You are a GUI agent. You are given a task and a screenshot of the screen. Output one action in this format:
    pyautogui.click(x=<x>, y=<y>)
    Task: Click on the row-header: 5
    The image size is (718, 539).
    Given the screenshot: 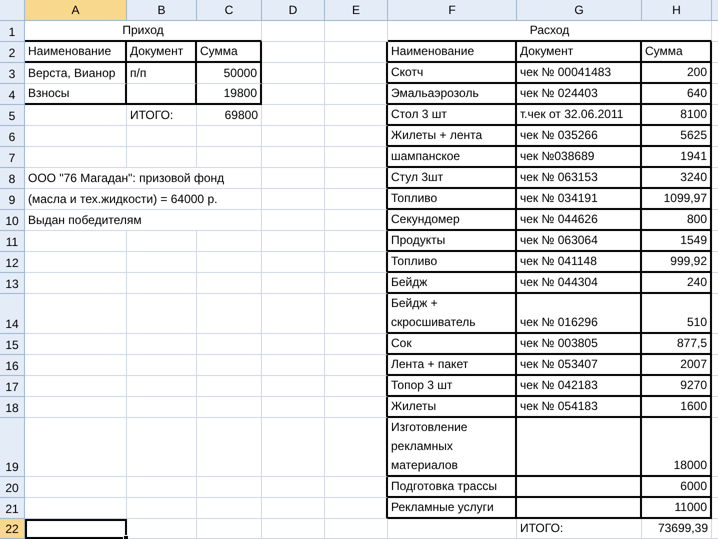 What is the action you would take?
    pyautogui.click(x=12, y=115)
    